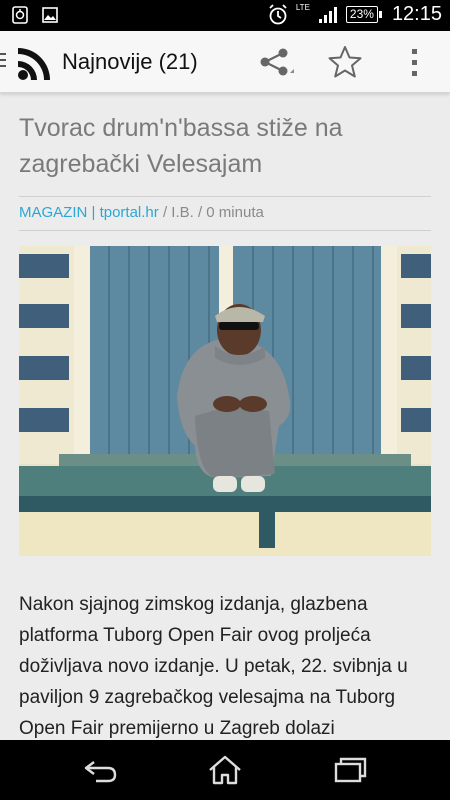 The width and height of the screenshot is (450, 800). Describe the element at coordinates (327, 14) in the screenshot. I see `signal-icon` at that location.